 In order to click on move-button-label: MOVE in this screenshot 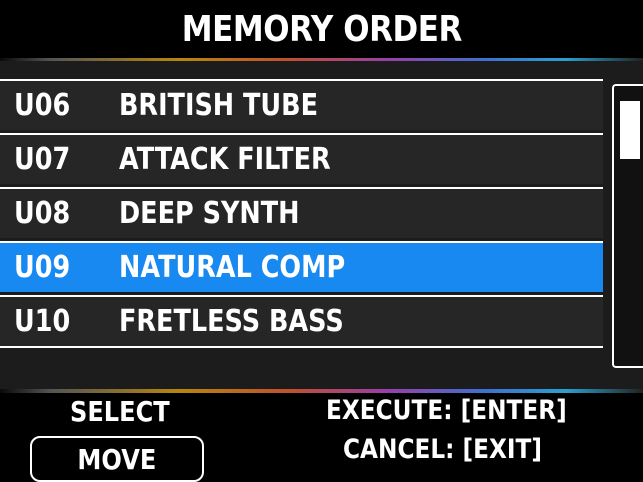, I will do `click(117, 459)`.